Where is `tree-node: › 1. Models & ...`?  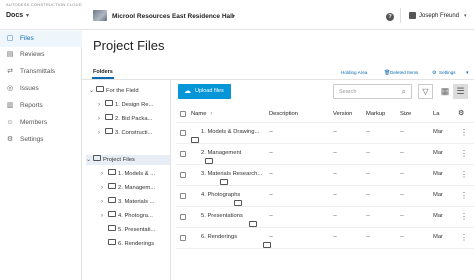 tree-node: › 1. Models & ... is located at coordinates (128, 174).